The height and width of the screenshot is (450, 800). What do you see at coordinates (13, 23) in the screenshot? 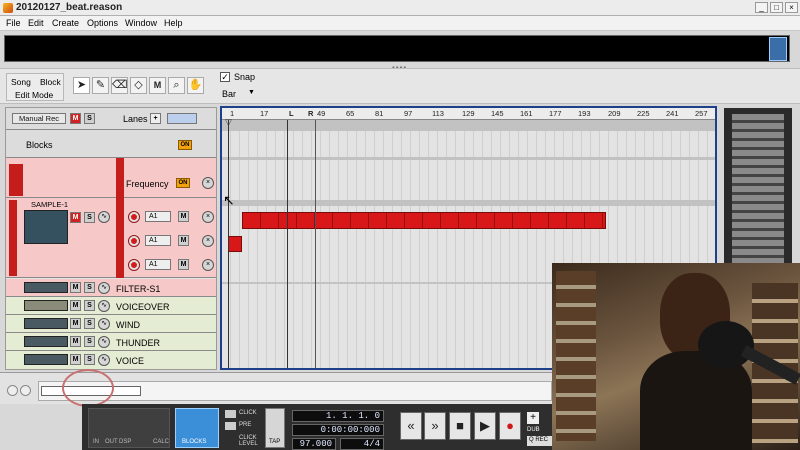
I see `menu-file: File` at bounding box center [13, 23].